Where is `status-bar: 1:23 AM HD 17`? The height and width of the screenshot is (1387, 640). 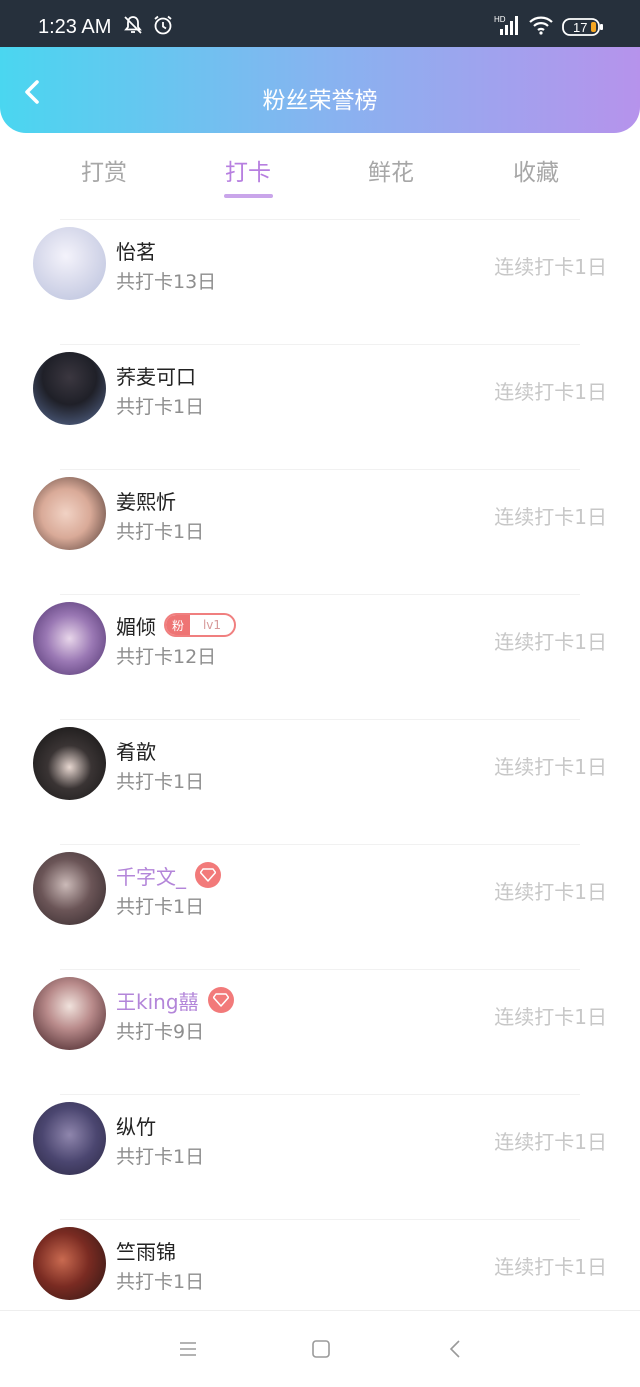
status-bar: 1:23 AM HD 17 is located at coordinates (320, 24).